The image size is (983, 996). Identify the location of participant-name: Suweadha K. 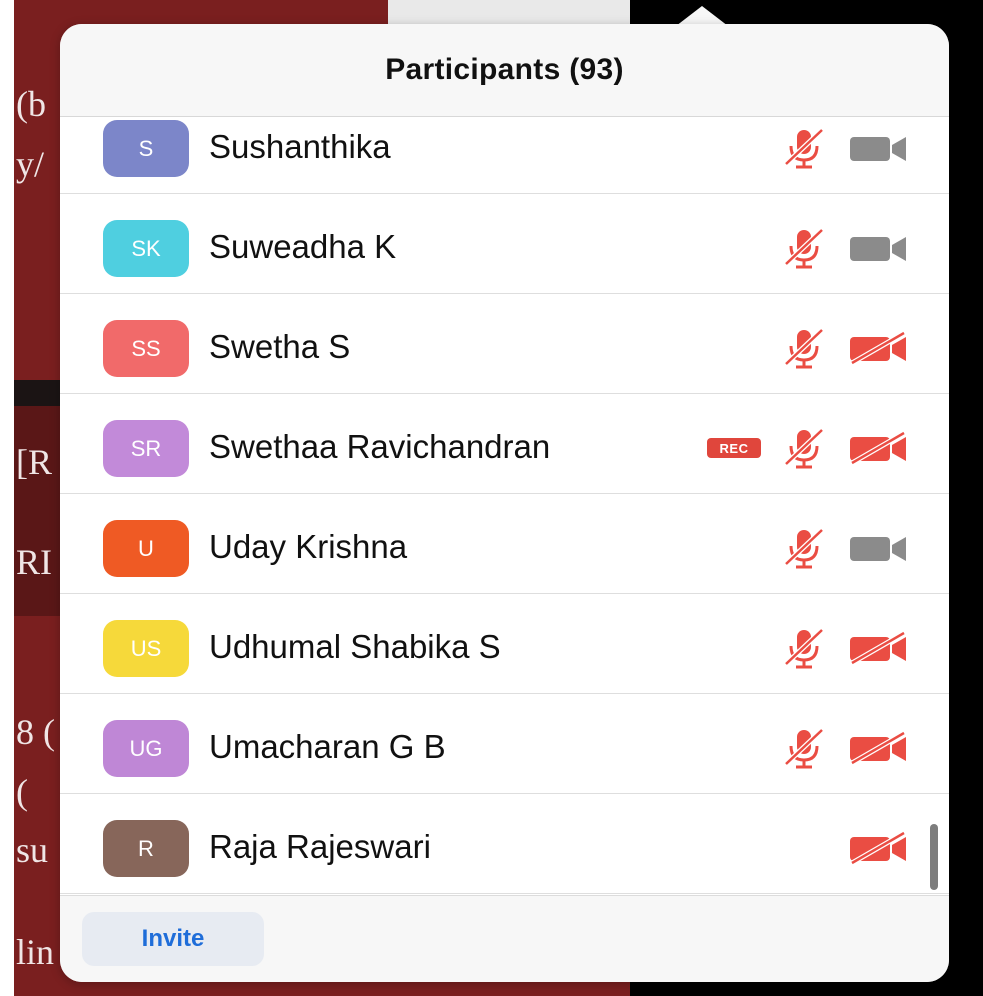
(303, 246).